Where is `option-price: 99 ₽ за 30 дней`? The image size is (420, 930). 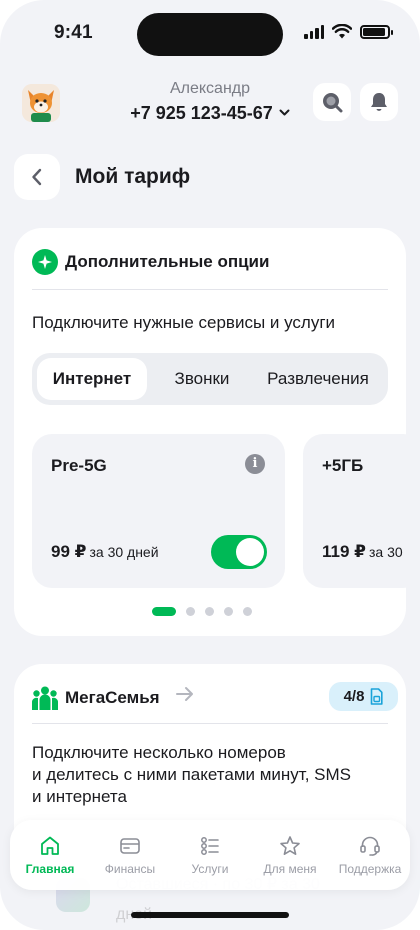 option-price: 99 ₽ за 30 дней is located at coordinates (105, 552).